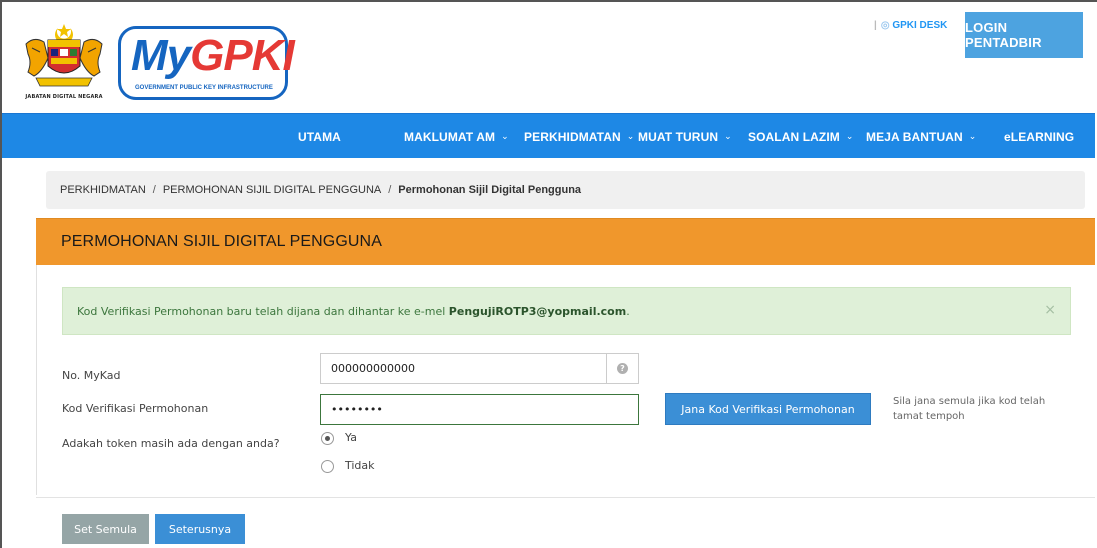 This screenshot has height=548, width=1097. What do you see at coordinates (64, 97) in the screenshot?
I see `agency-caption: JABATAN DIGITAL NEGARA` at bounding box center [64, 97].